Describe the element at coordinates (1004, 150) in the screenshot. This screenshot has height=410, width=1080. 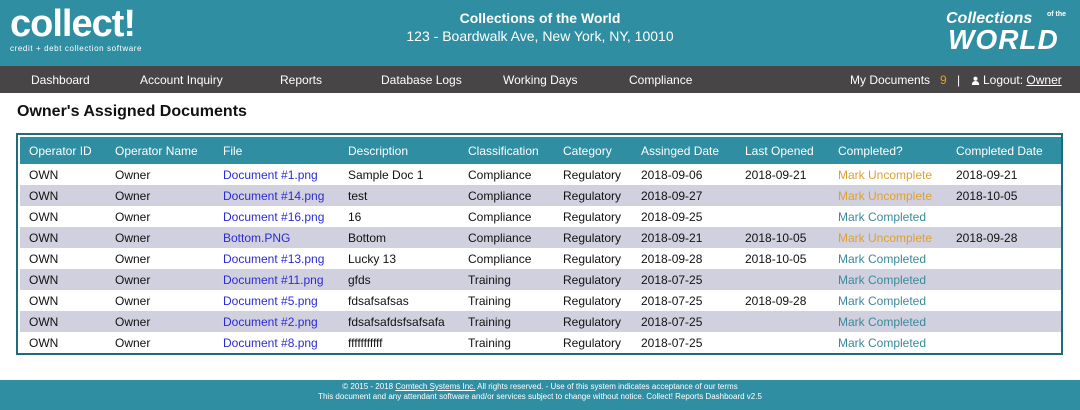
I see `header-completed-date: Completed Date` at that location.